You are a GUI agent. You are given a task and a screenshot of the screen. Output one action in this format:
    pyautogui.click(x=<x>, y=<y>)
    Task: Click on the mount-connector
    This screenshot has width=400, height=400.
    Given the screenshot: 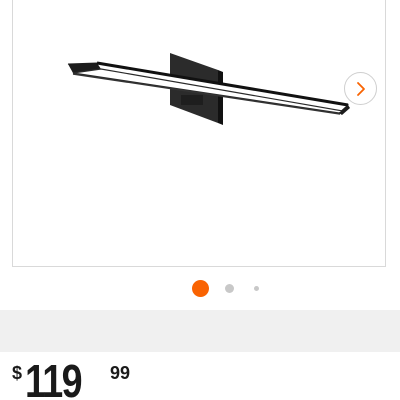 What is the action you would take?
    pyautogui.click(x=192, y=100)
    